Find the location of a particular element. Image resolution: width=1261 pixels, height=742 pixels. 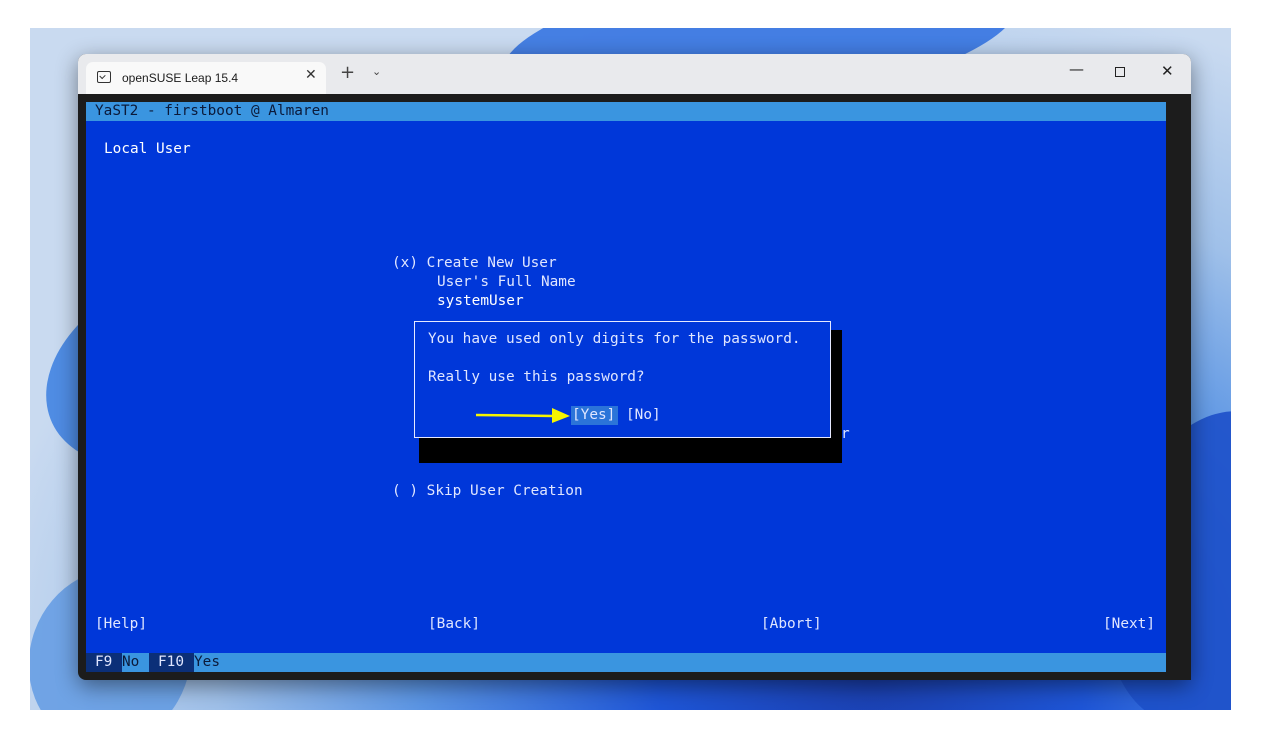

terminal-tab: openSUSE Leap 15.4 ✕ is located at coordinates (206, 78).